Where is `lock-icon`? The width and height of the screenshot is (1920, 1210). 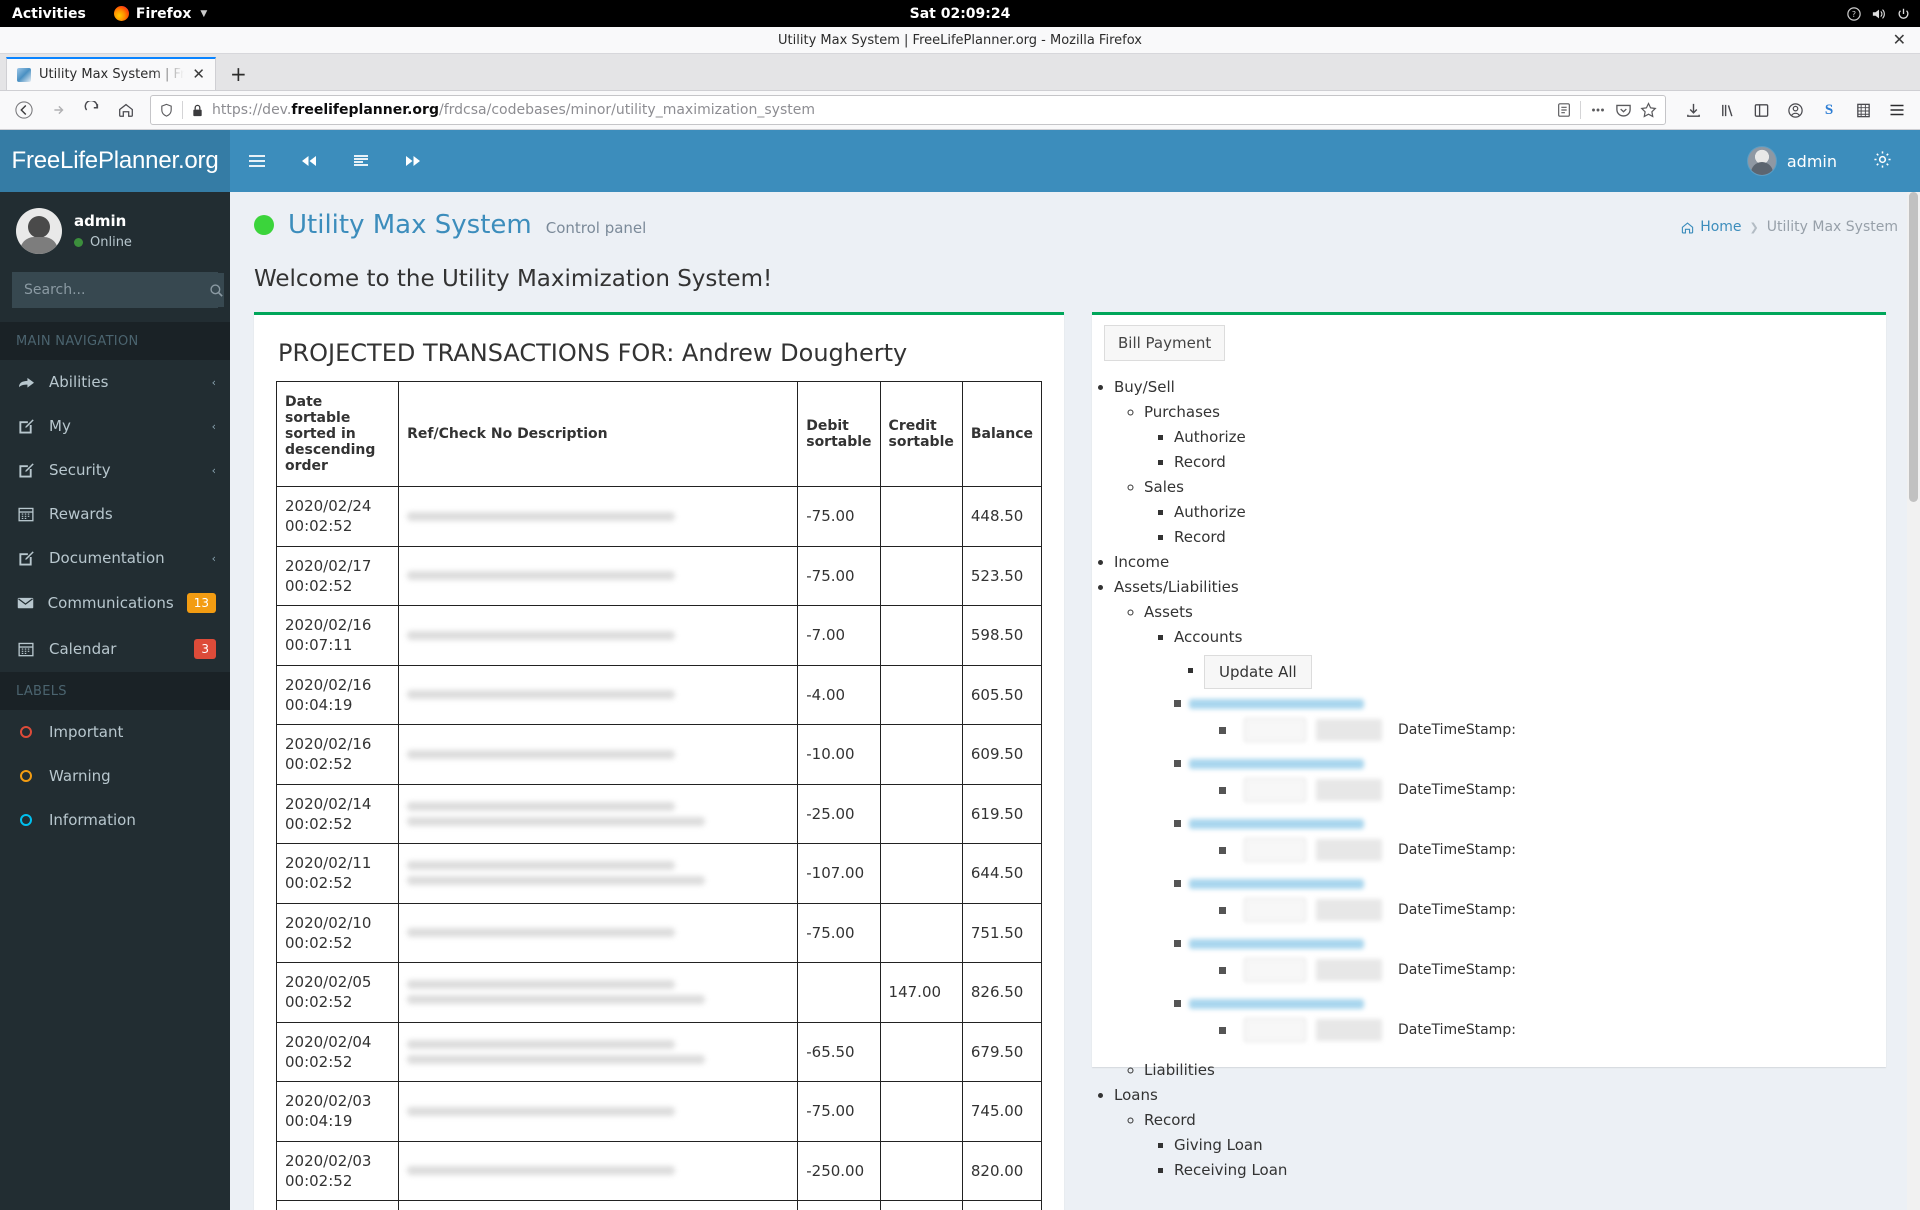
lock-icon is located at coordinates (197, 110).